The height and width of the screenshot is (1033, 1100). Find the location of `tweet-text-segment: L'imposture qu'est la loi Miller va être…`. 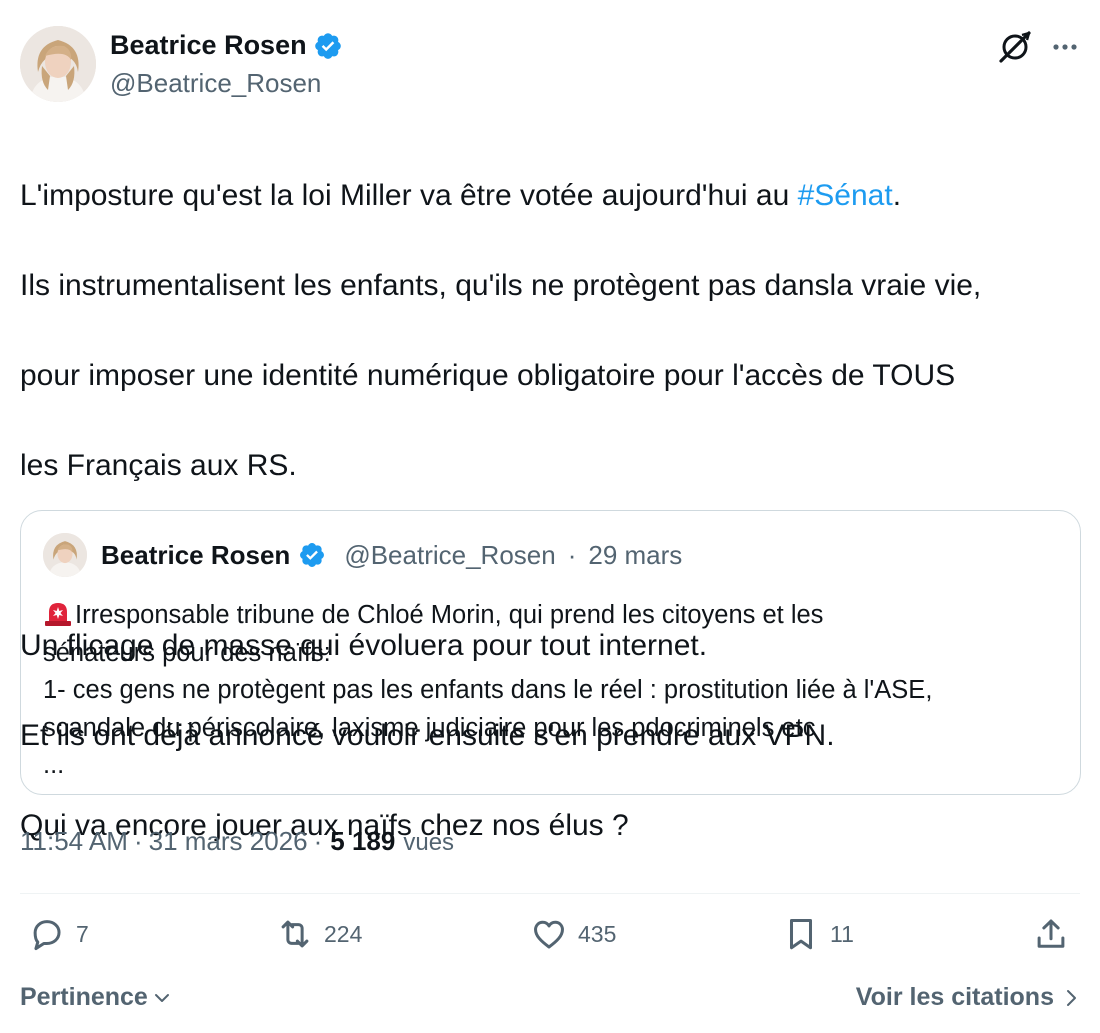

tweet-text-segment: L'imposture qu'est la loi Miller va être… is located at coordinates (409, 195).